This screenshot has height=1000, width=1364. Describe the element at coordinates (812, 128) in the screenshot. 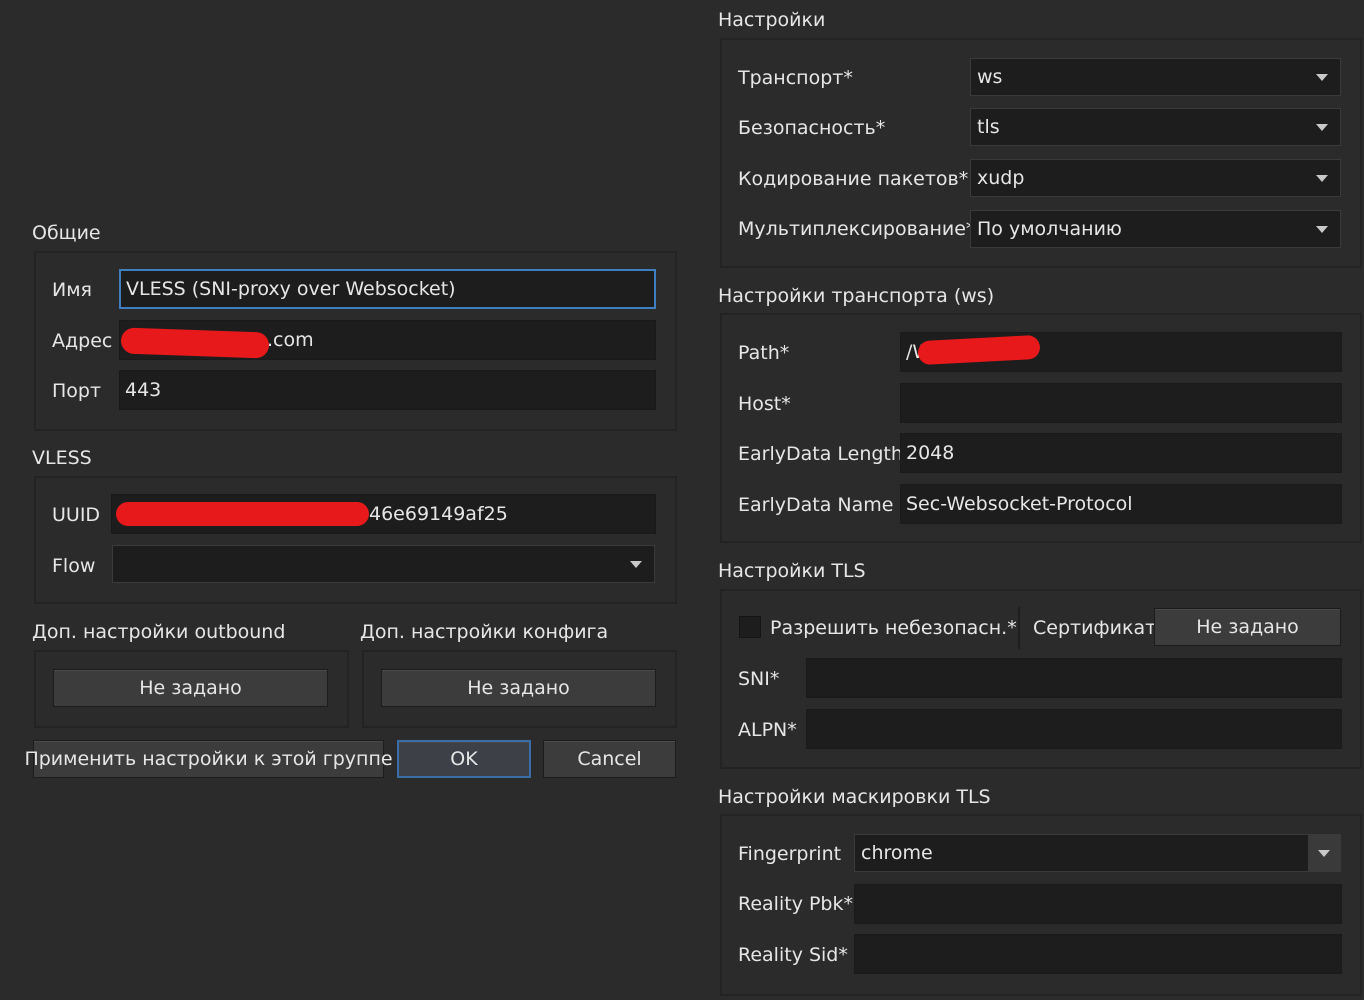

I see `security-label: Безопасность*` at that location.